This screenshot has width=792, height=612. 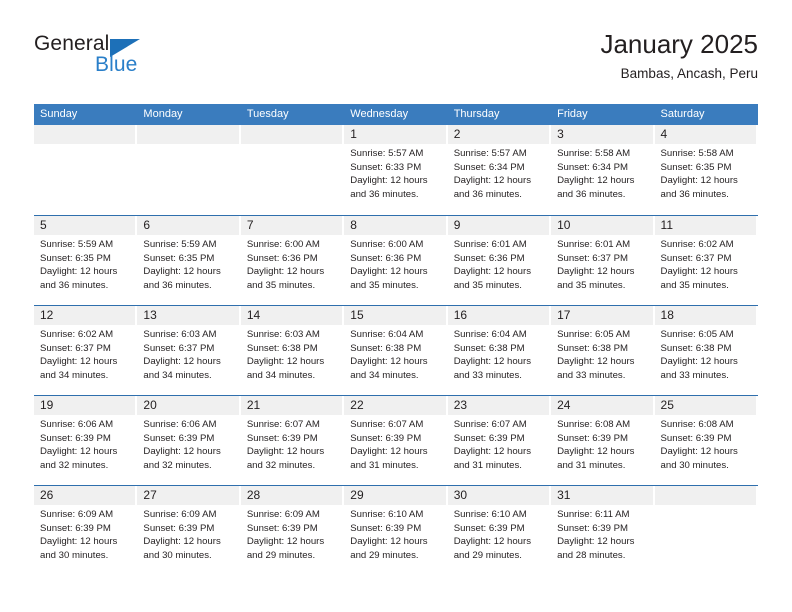 I want to click on day-number: 19, so click(x=47, y=405).